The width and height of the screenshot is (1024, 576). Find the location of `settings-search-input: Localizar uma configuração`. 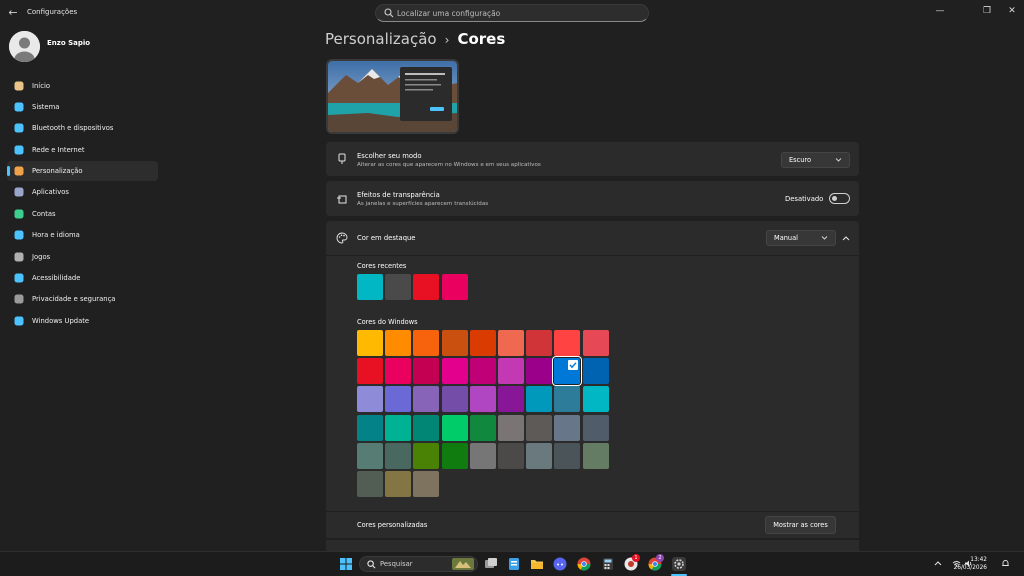

settings-search-input: Localizar uma configuração is located at coordinates (512, 13).